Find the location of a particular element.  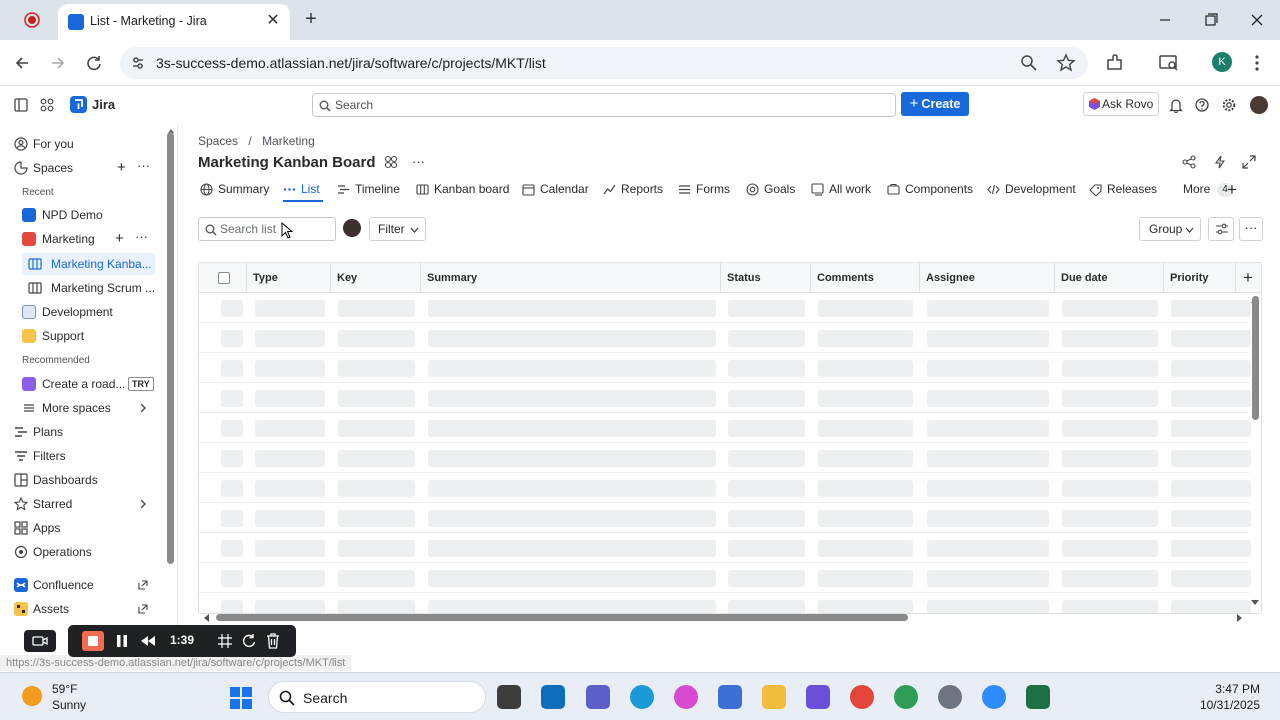

pause-icon is located at coordinates (122, 641).